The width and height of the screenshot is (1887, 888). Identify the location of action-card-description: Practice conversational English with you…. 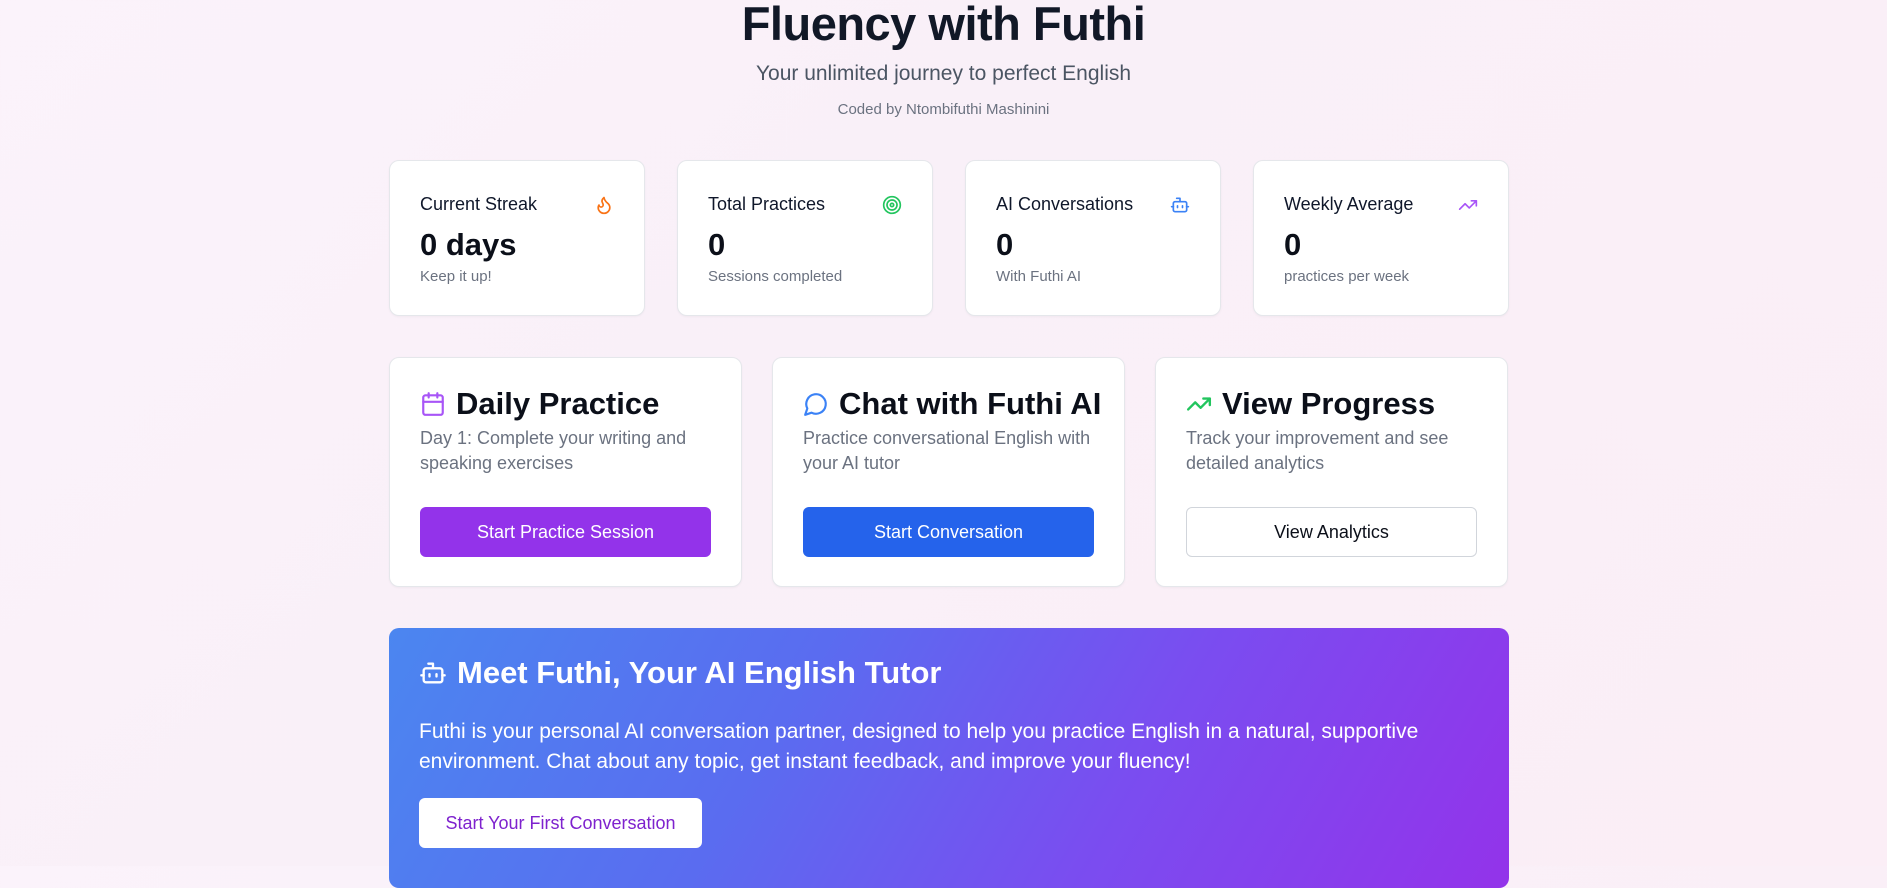
(947, 450).